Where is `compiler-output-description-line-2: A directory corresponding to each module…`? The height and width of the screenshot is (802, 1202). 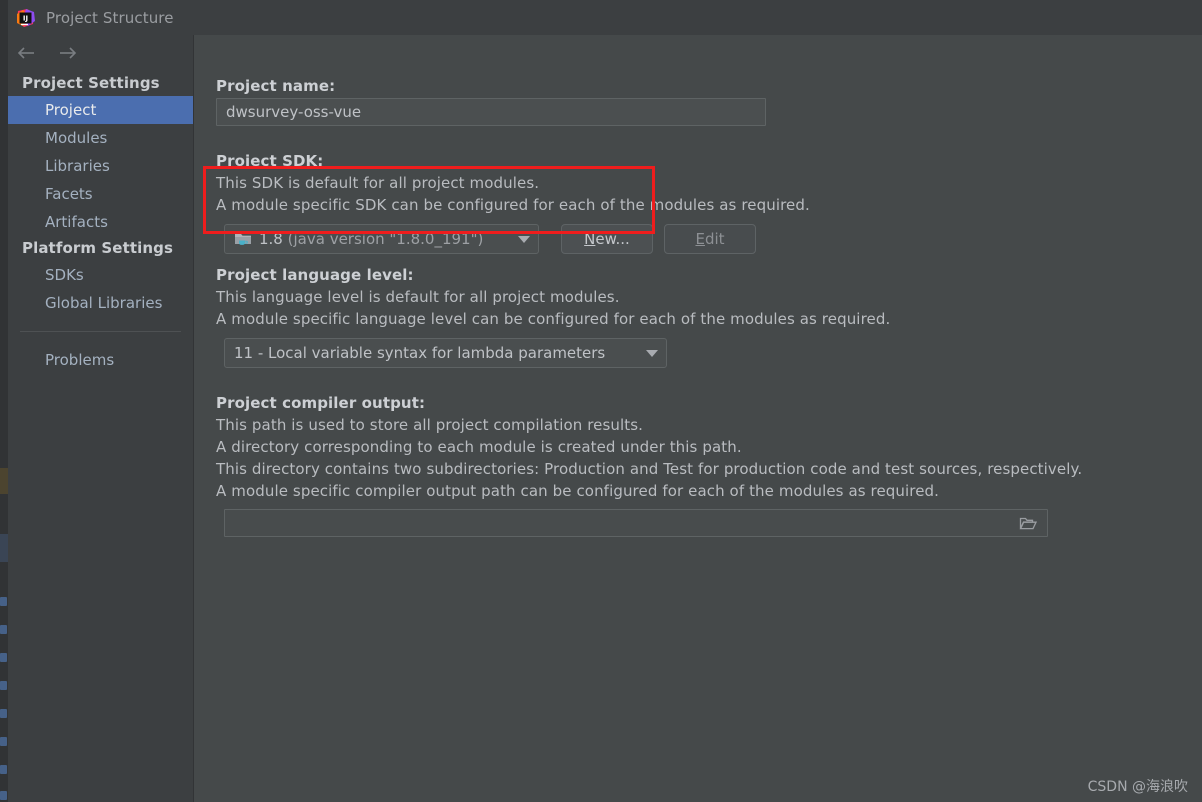
compiler-output-description-line-2: A directory corresponding to each module… is located at coordinates (479, 447).